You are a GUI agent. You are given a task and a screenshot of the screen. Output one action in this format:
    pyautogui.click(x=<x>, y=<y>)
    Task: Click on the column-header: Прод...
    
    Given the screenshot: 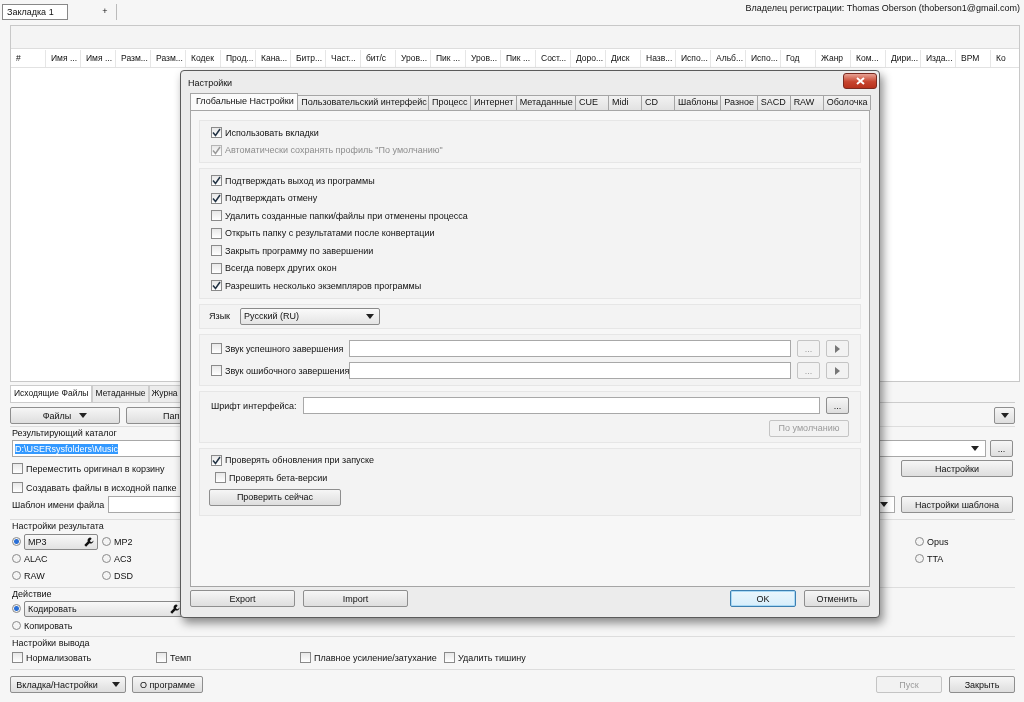 What is the action you would take?
    pyautogui.click(x=238, y=58)
    